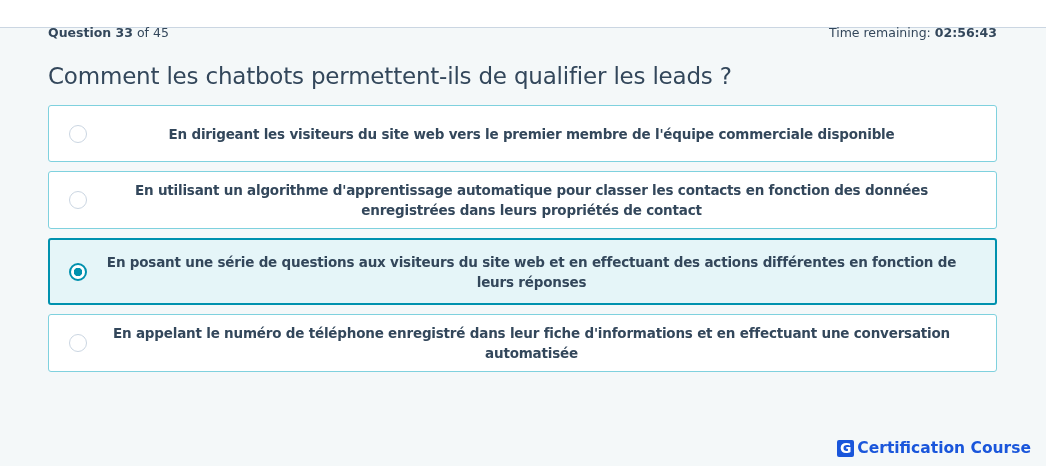 Image resolution: width=1046 pixels, height=466 pixels. I want to click on answer-option: En utilisant un algorithme d'apprentissage automatique pour classer les contacts en fonction des données enregistrées dans leurs propriétés de contact, so click(522, 200).